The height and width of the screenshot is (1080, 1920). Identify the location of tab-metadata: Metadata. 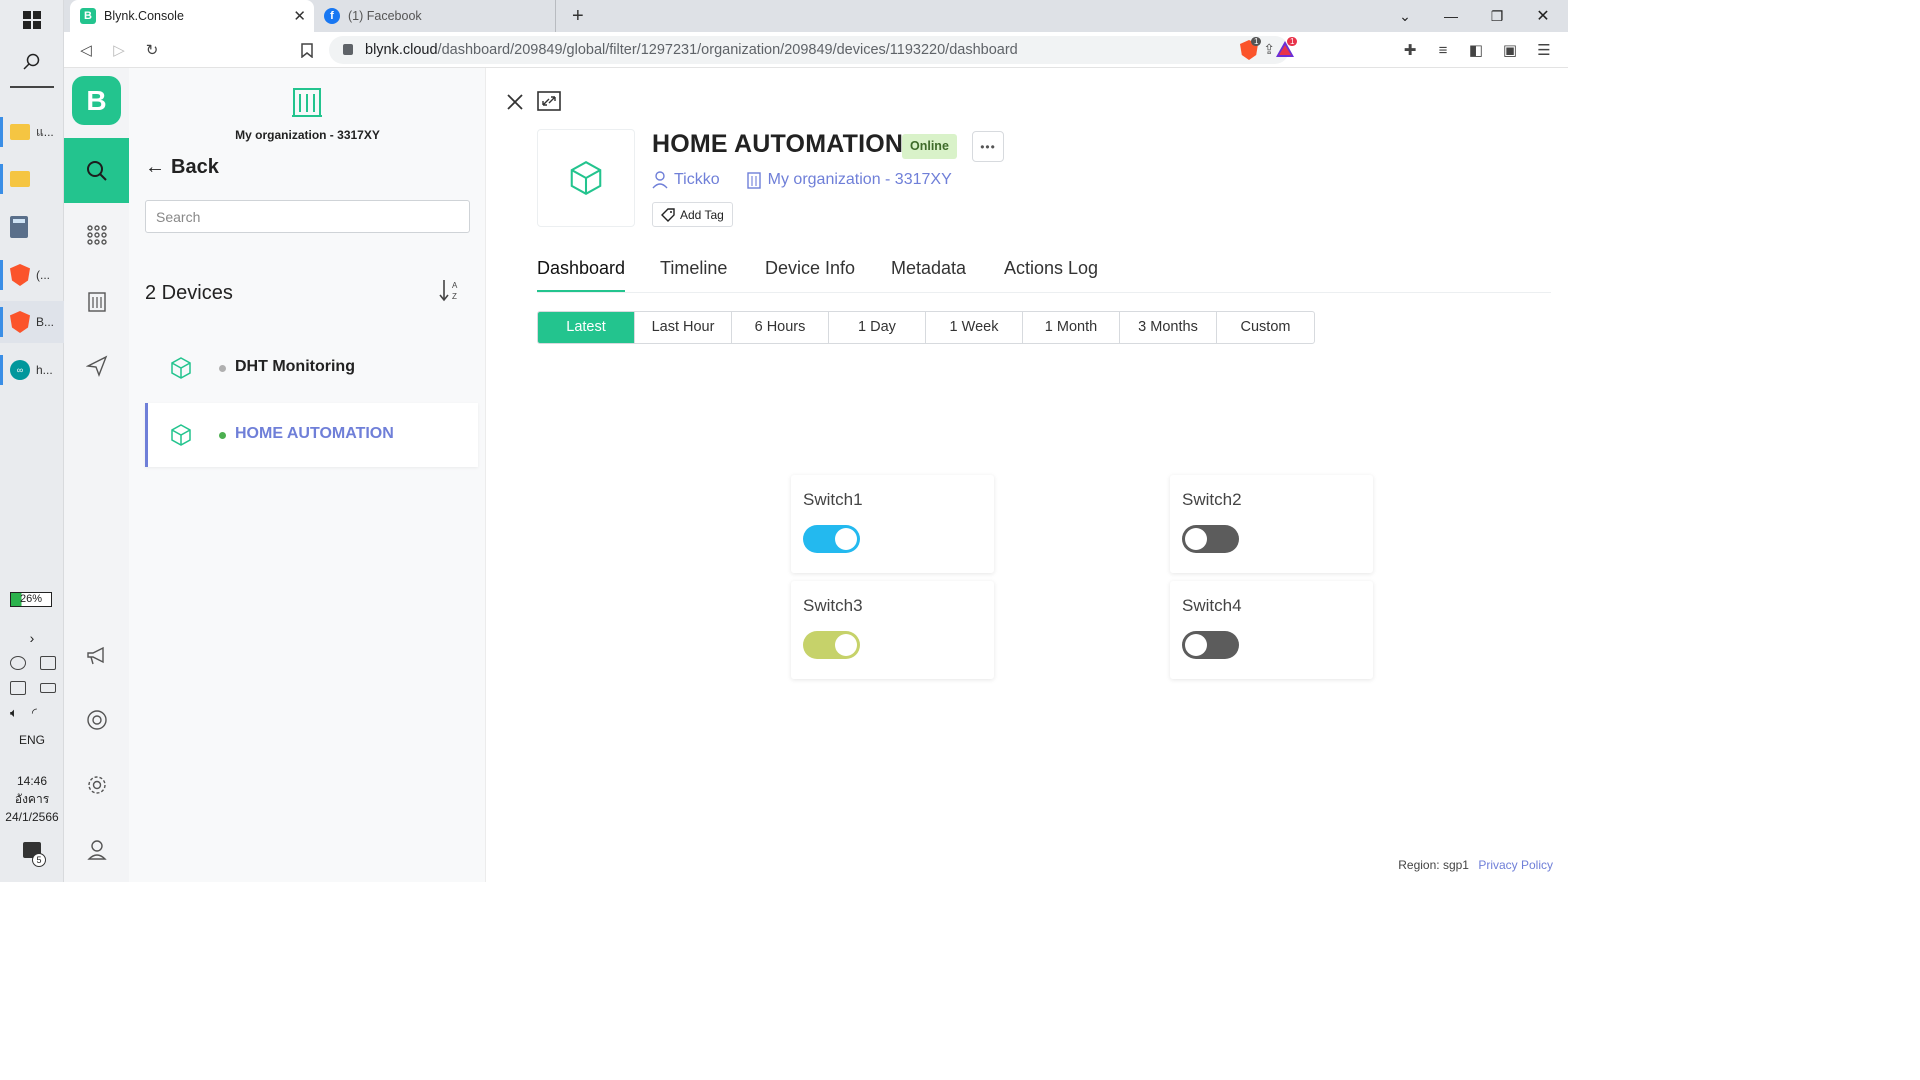
(928, 275).